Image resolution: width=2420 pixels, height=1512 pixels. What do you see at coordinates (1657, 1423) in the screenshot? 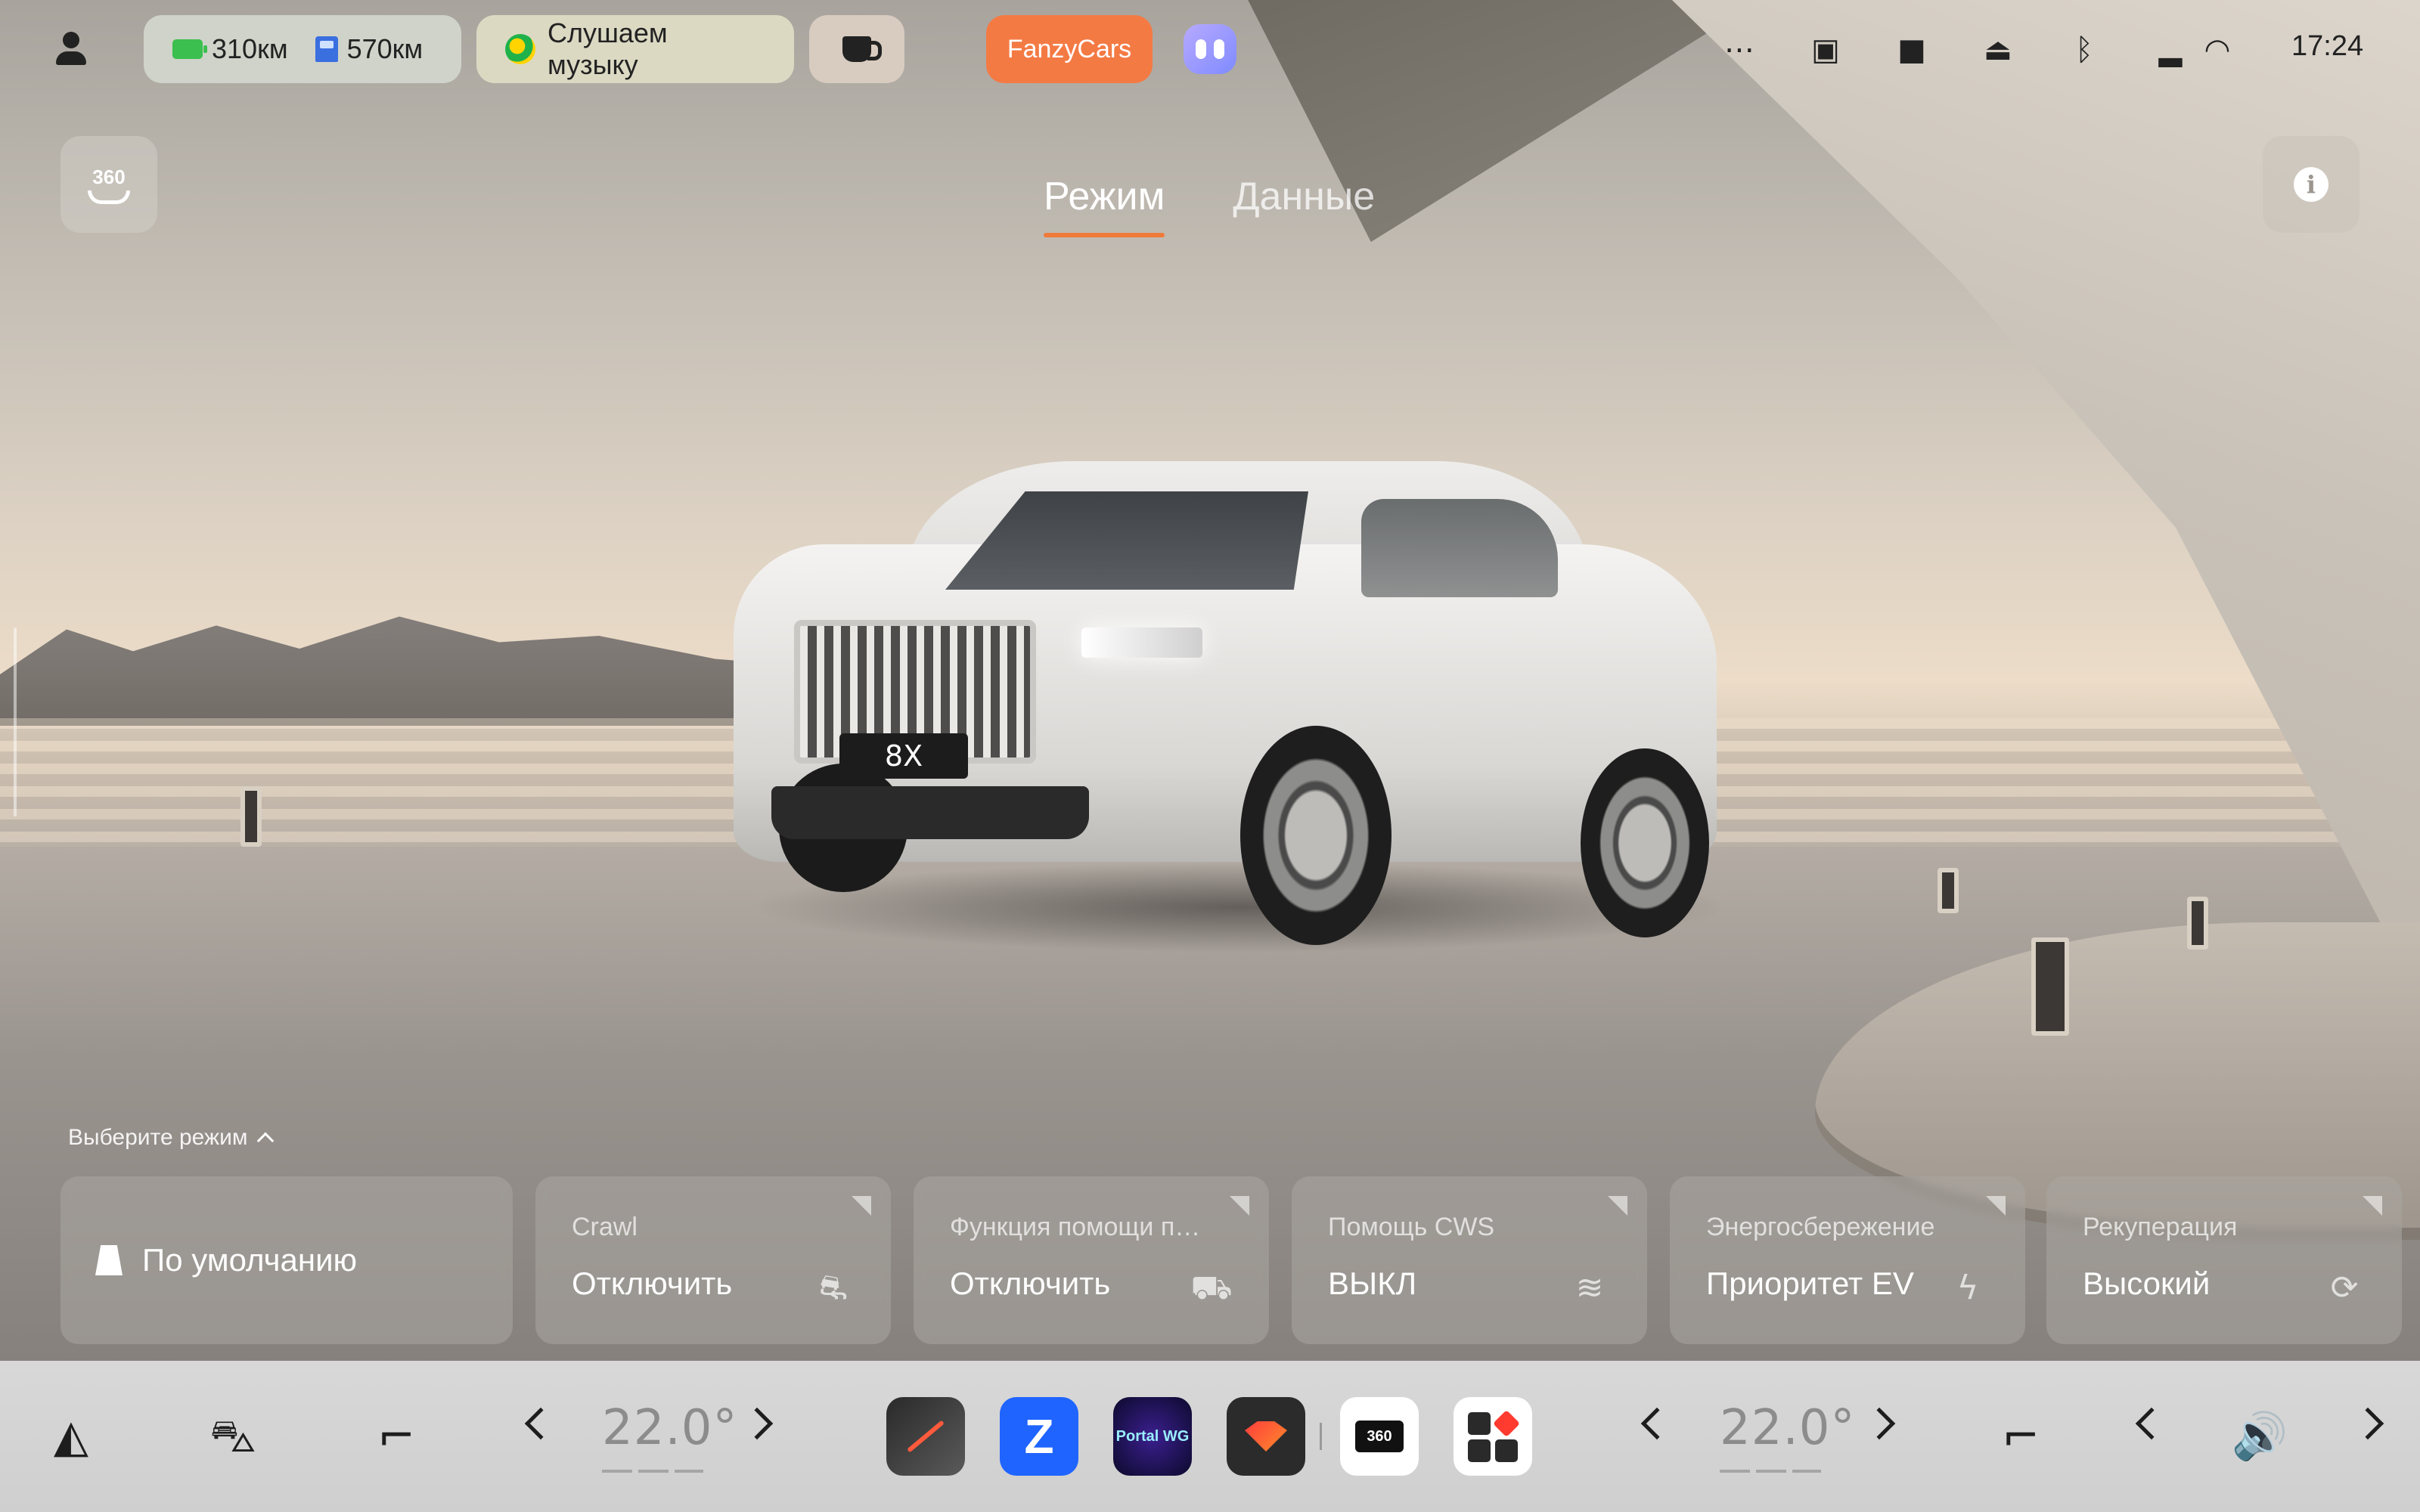
I see `right-temp-decrease-icon` at bounding box center [1657, 1423].